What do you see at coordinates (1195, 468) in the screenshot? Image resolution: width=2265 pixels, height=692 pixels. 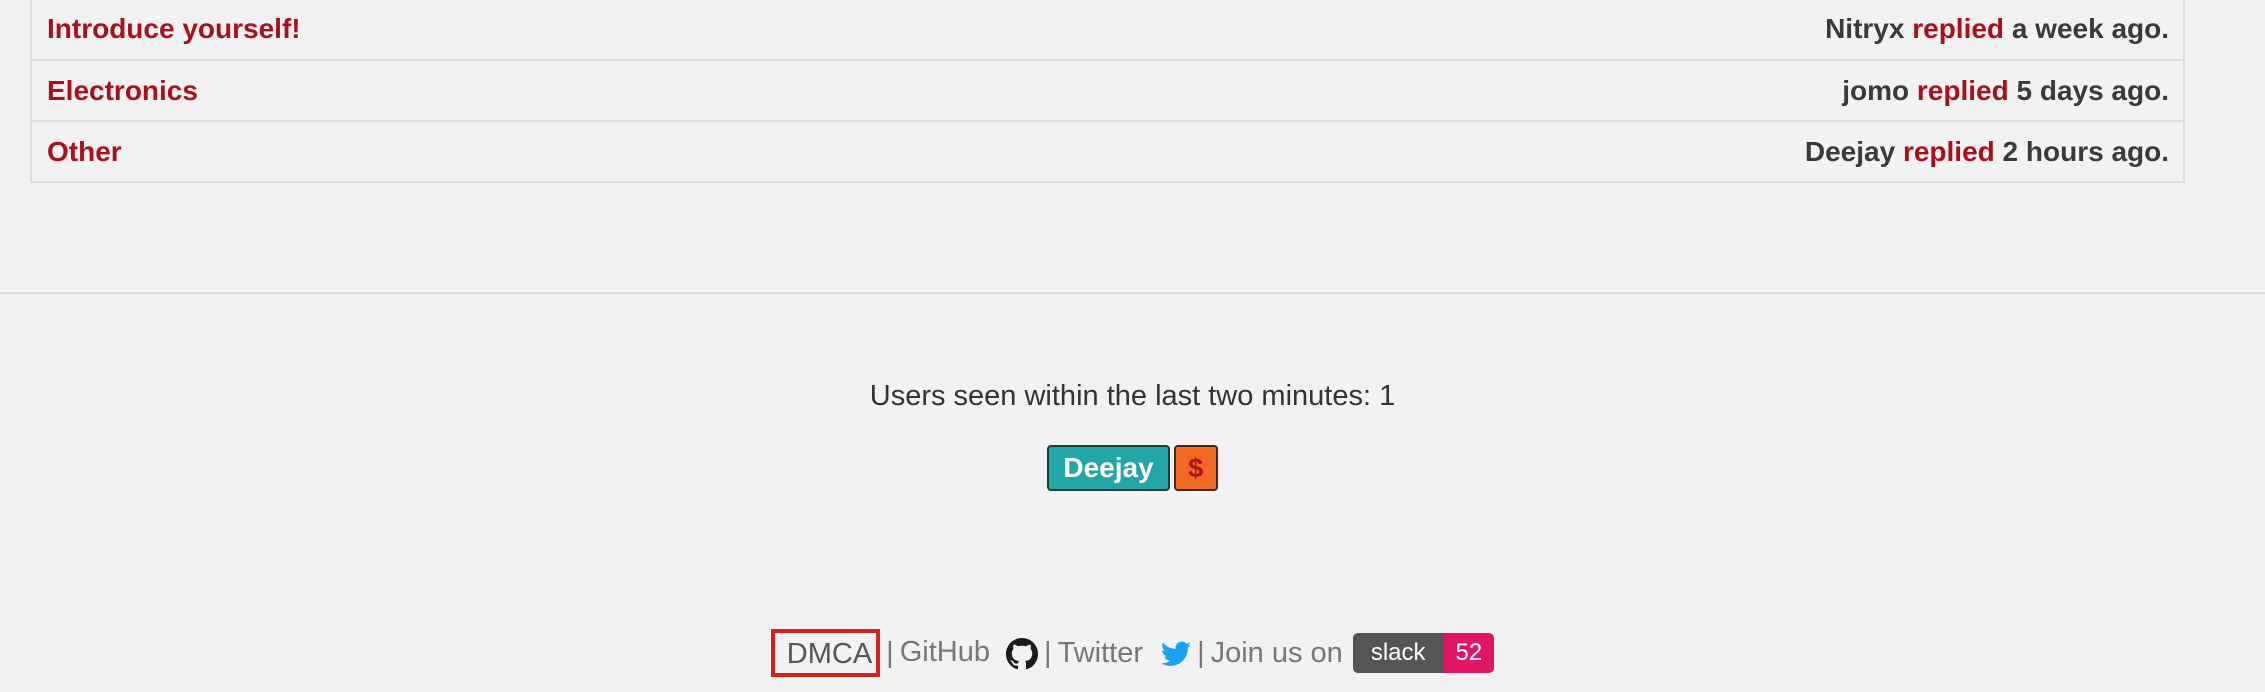 I see `donor-badge: $` at bounding box center [1195, 468].